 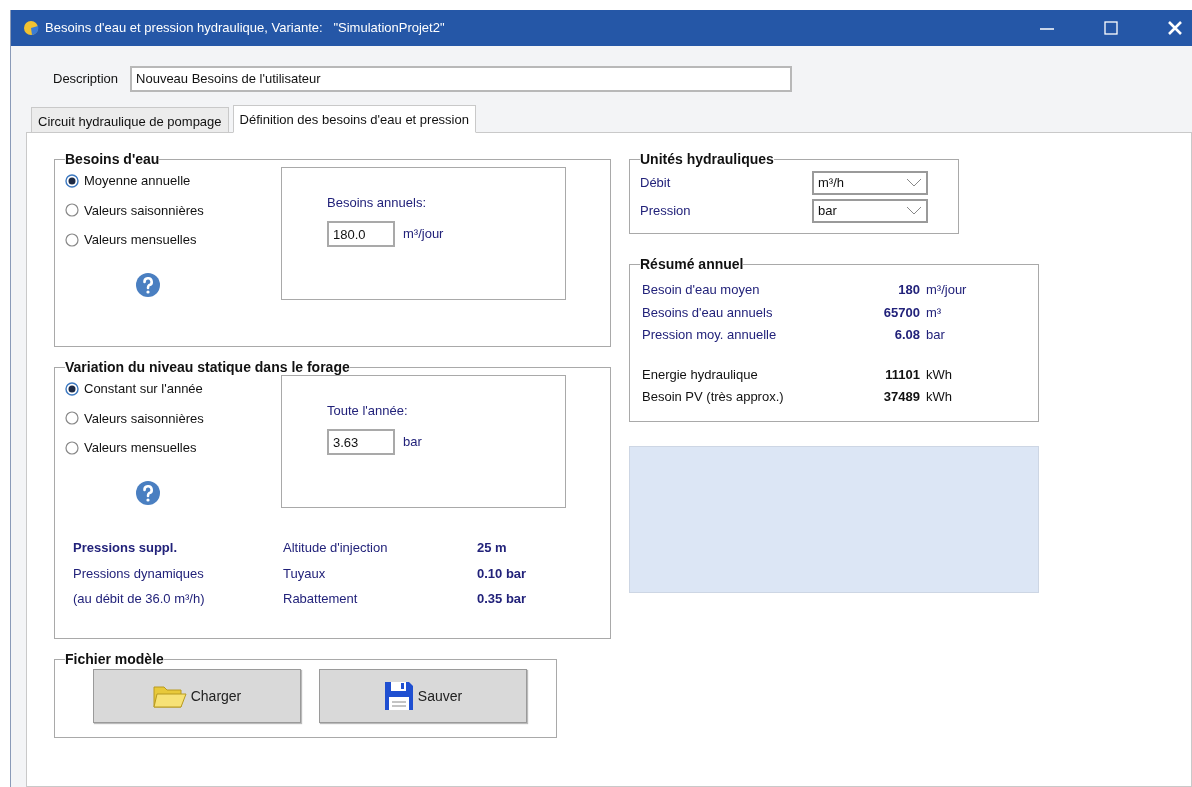 What do you see at coordinates (908, 290) in the screenshot?
I see `value-text: 180` at bounding box center [908, 290].